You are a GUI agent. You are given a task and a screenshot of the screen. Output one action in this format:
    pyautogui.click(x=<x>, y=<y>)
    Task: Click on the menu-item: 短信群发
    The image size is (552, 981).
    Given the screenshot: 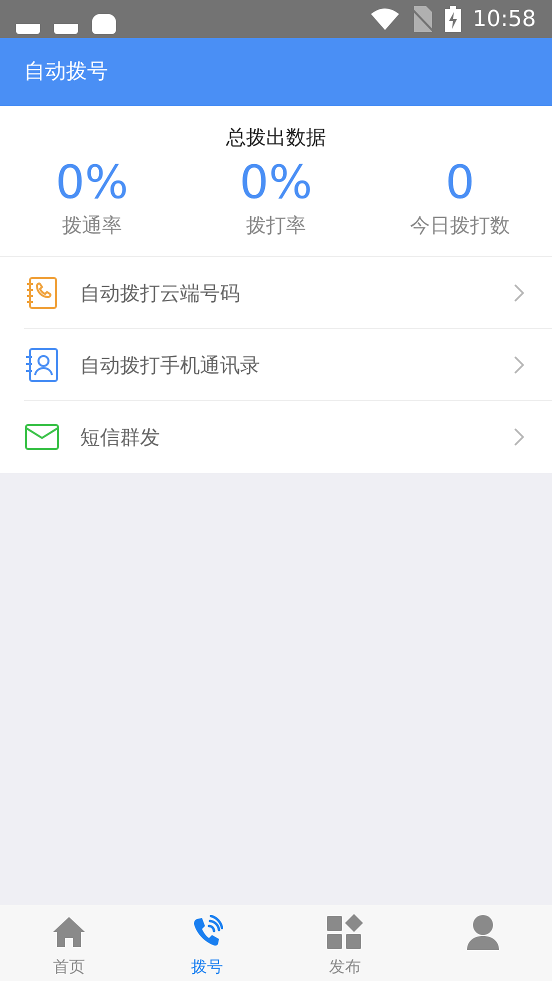 What is the action you would take?
    pyautogui.click(x=288, y=437)
    